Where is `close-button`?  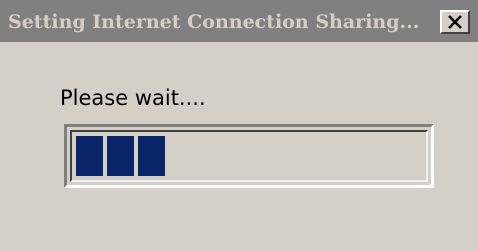 close-button is located at coordinates (455, 22).